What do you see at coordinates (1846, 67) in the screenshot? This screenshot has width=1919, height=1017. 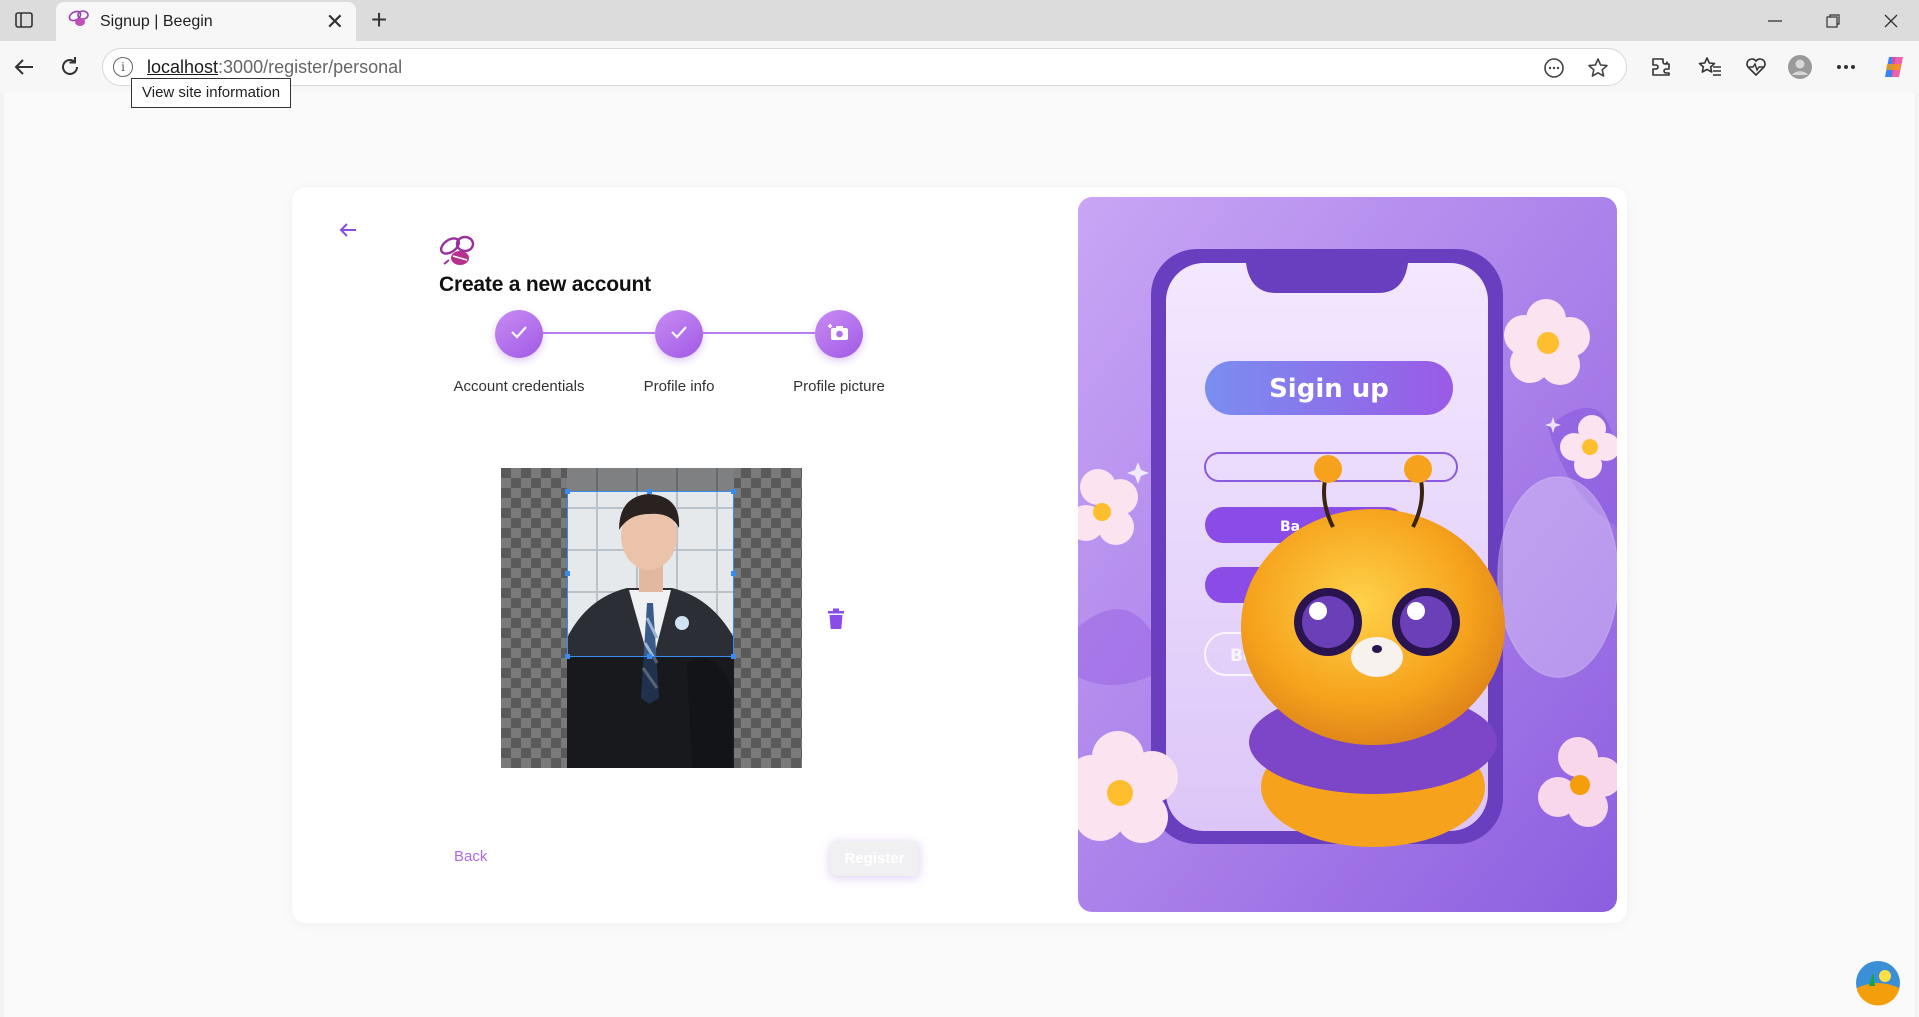 I see `more-menu-icon` at bounding box center [1846, 67].